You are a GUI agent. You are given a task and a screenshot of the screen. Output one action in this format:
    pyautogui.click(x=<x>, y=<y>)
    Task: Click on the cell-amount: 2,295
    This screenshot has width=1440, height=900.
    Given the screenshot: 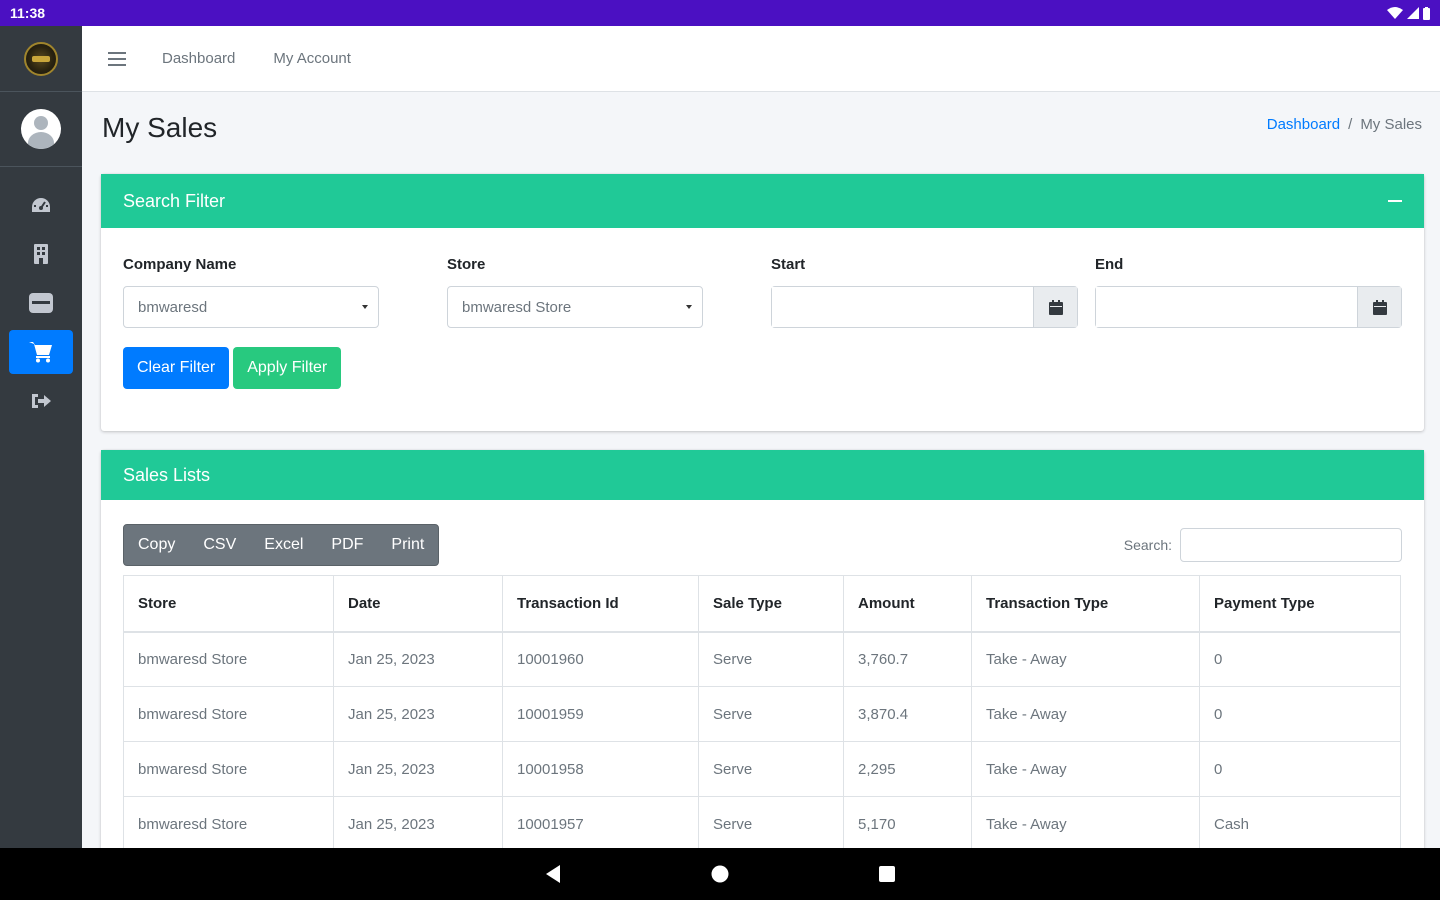 What is the action you would take?
    pyautogui.click(x=907, y=769)
    